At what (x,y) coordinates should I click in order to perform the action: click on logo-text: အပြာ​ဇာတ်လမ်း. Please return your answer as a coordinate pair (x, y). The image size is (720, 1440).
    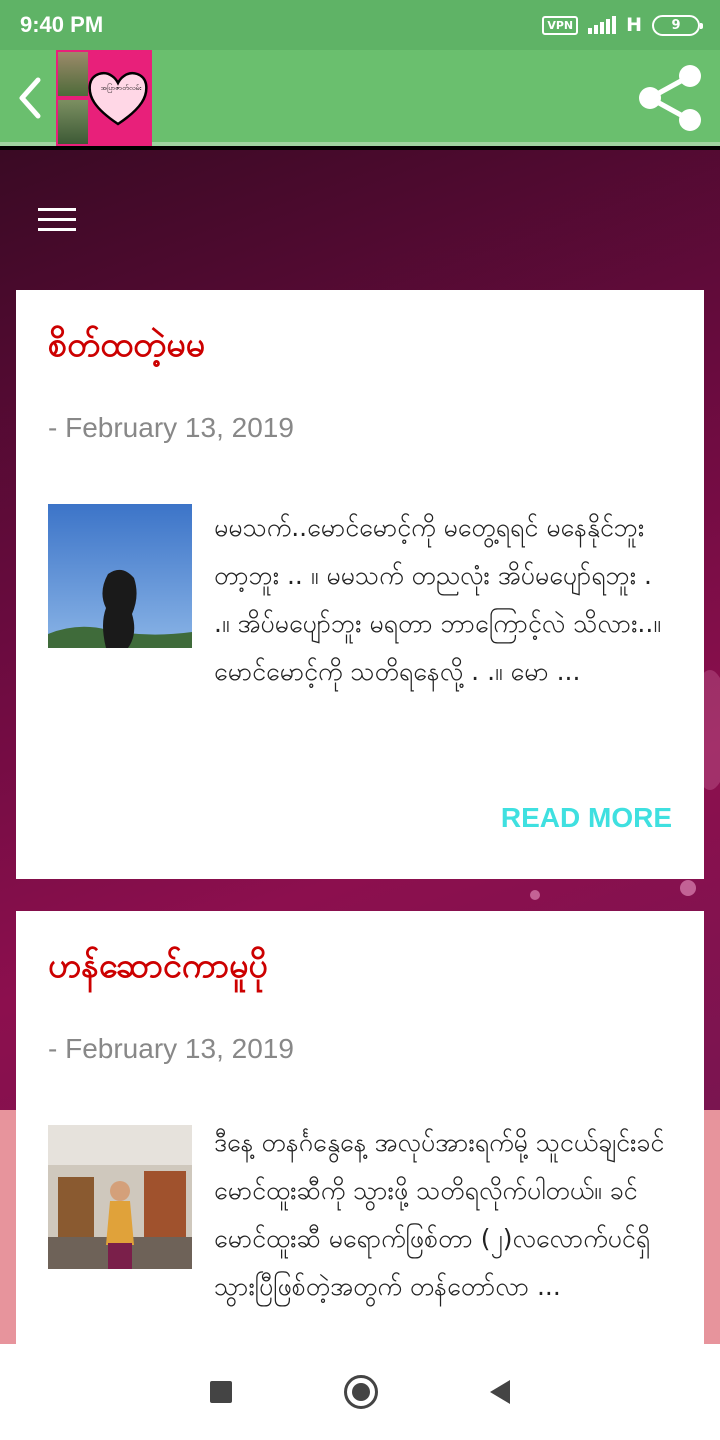
    Looking at the image, I should click on (121, 88).